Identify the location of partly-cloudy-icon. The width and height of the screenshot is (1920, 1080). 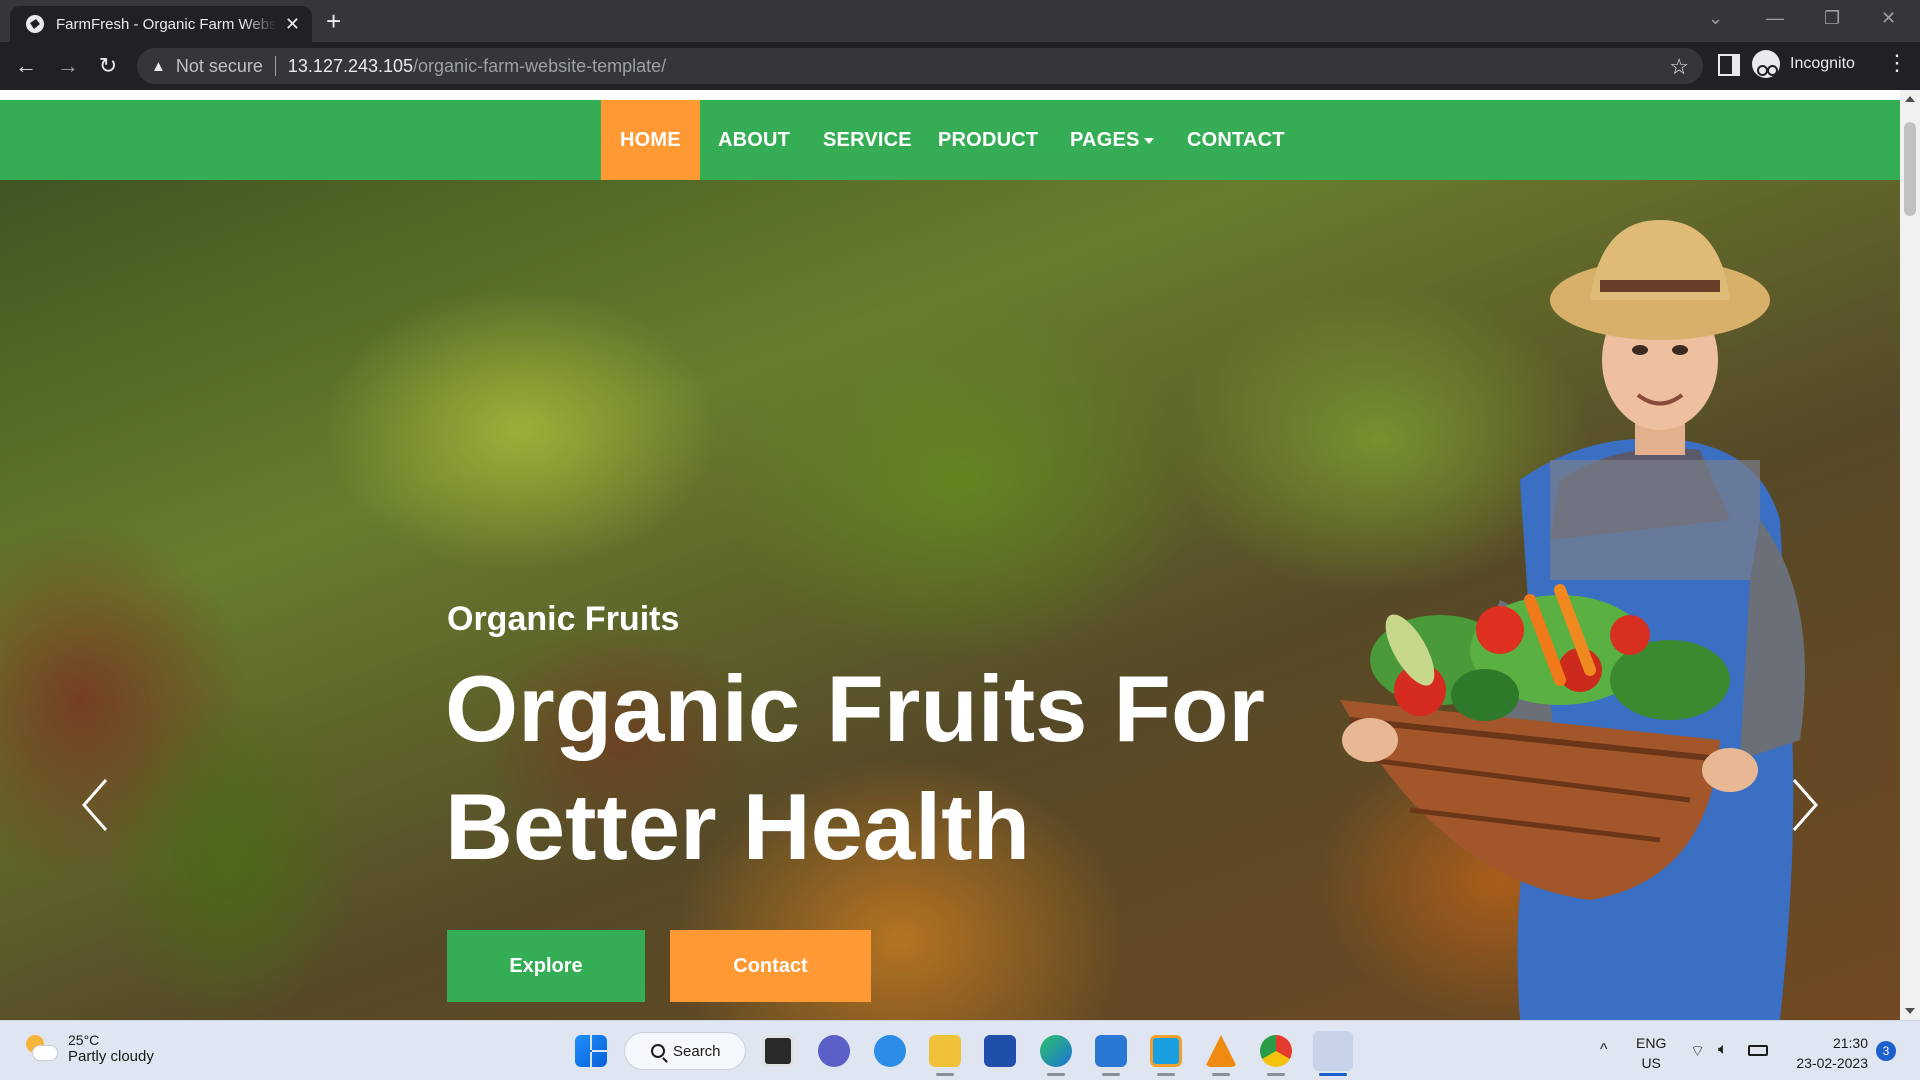
(40, 1048).